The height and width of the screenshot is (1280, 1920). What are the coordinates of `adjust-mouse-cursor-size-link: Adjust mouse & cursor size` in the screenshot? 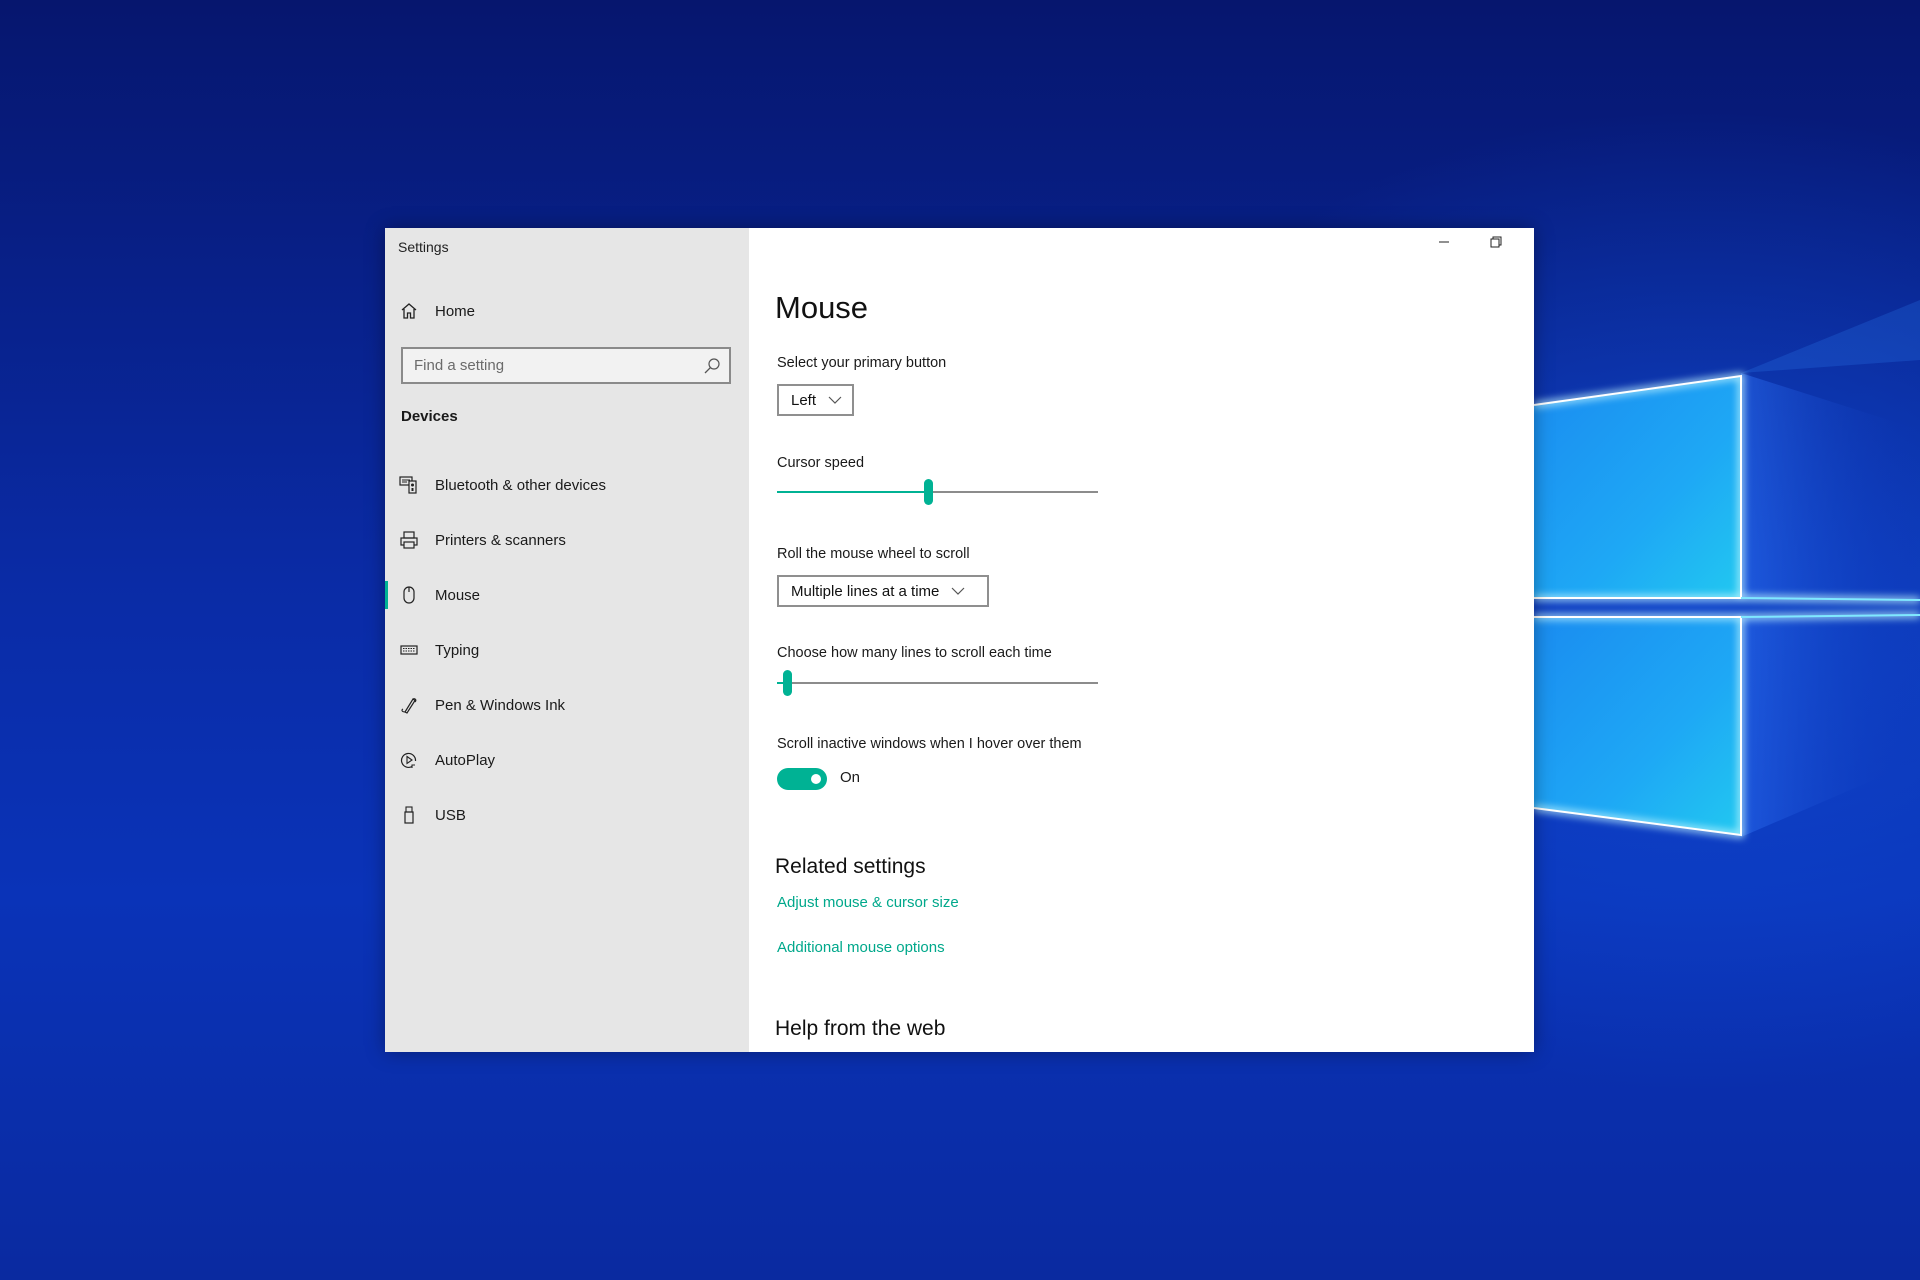 It's located at (868, 902).